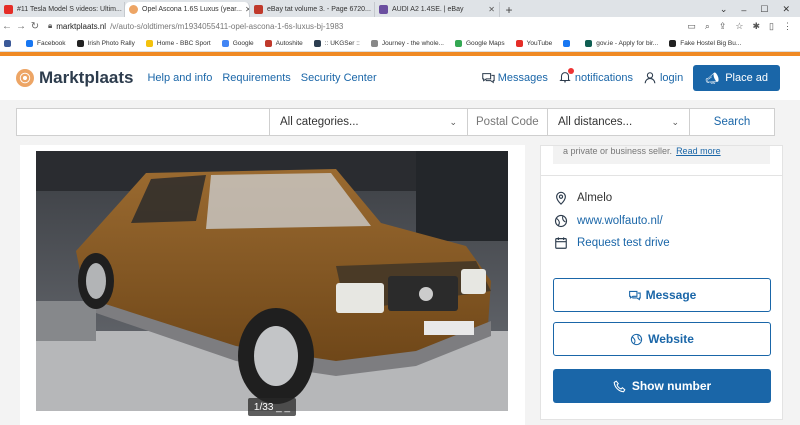 The width and height of the screenshot is (800, 425). Describe the element at coordinates (619, 122) in the screenshot. I see `distance-select: All distances... ⌄` at that location.